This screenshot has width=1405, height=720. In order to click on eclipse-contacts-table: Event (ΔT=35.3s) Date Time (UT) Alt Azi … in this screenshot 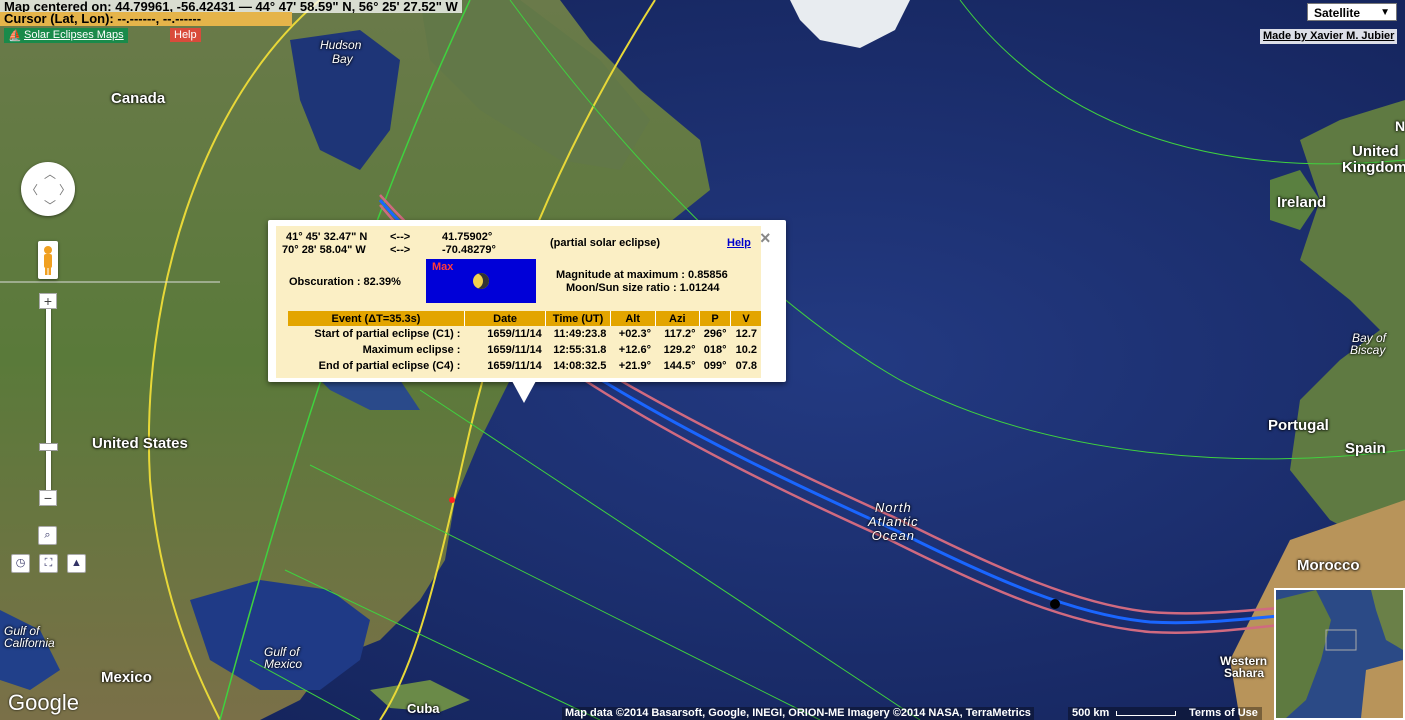, I will do `click(524, 342)`.